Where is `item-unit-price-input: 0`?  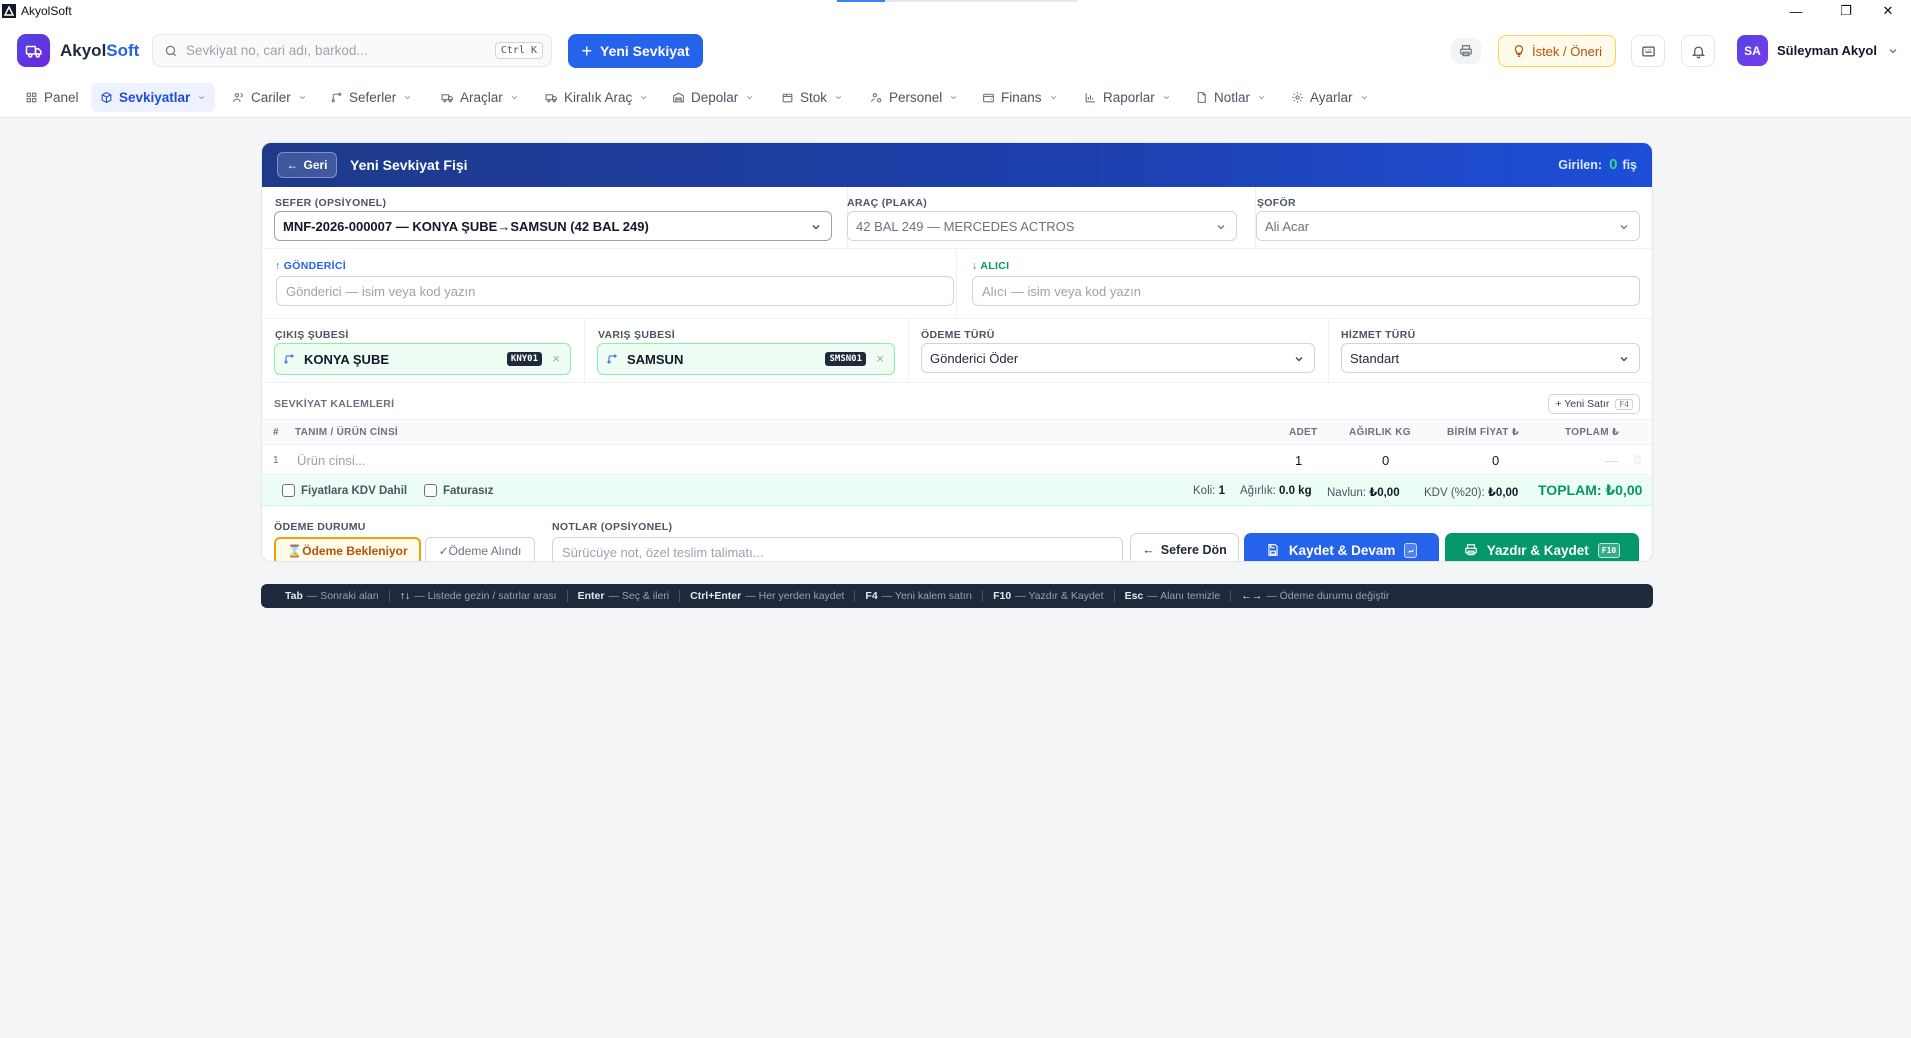 item-unit-price-input: 0 is located at coordinates (1495, 460).